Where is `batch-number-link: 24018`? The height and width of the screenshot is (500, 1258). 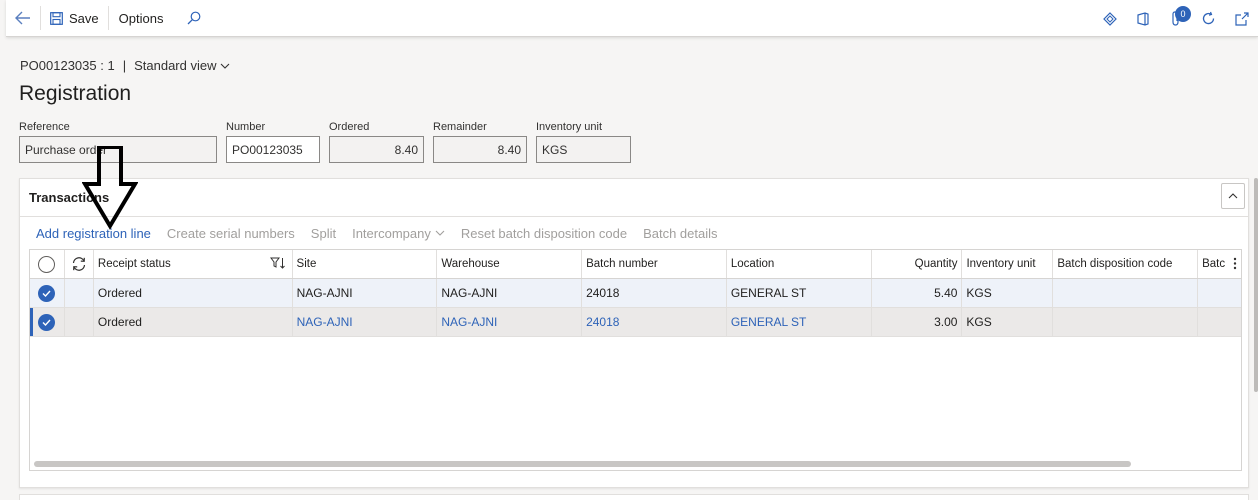
batch-number-link: 24018 is located at coordinates (654, 322).